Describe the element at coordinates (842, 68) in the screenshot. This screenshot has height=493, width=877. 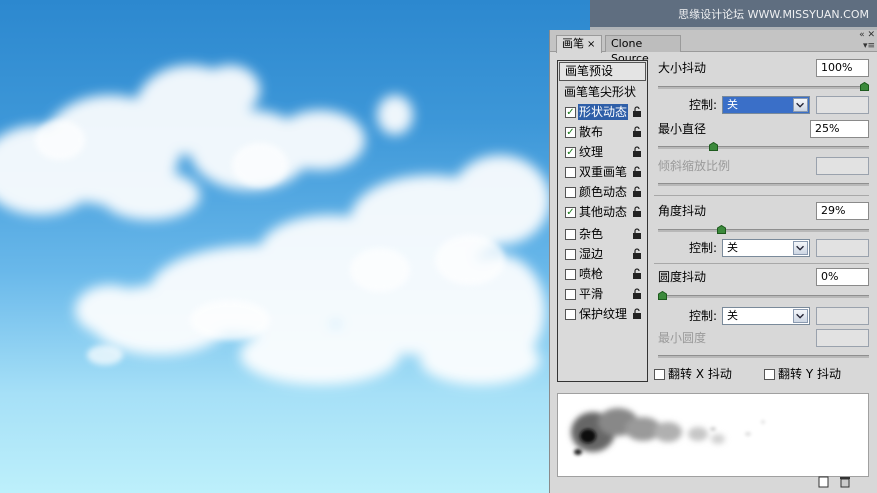
I see `size-jitter-input: 100%` at that location.